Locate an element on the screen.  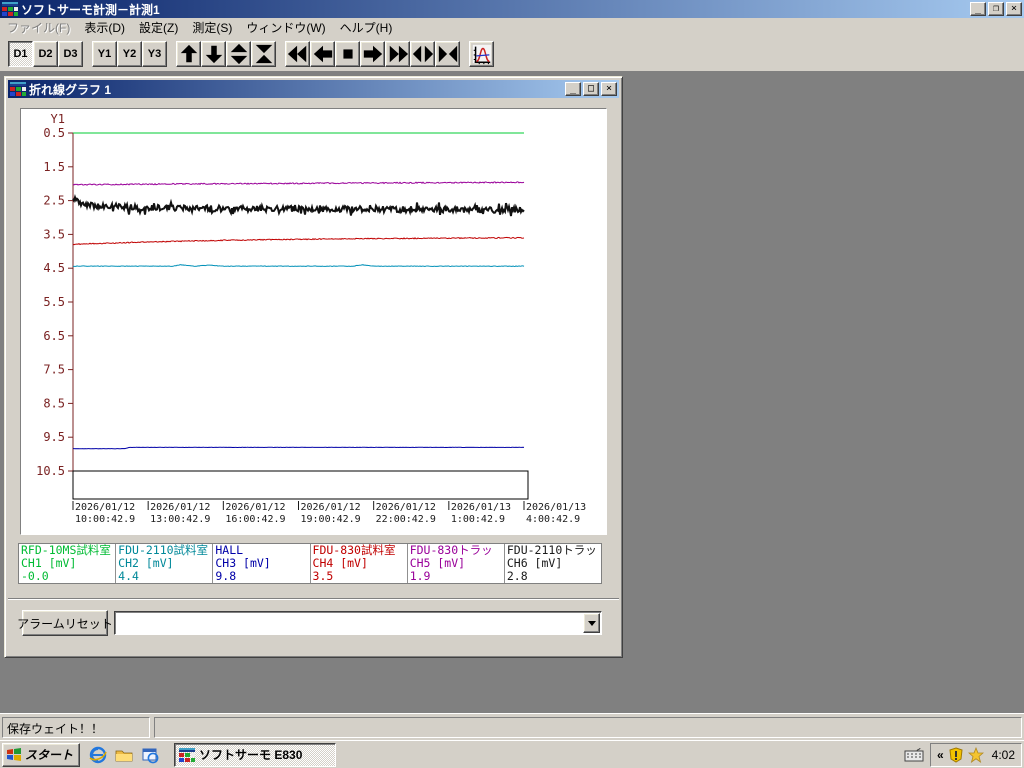
fast-rewind-button is located at coordinates (297, 54).